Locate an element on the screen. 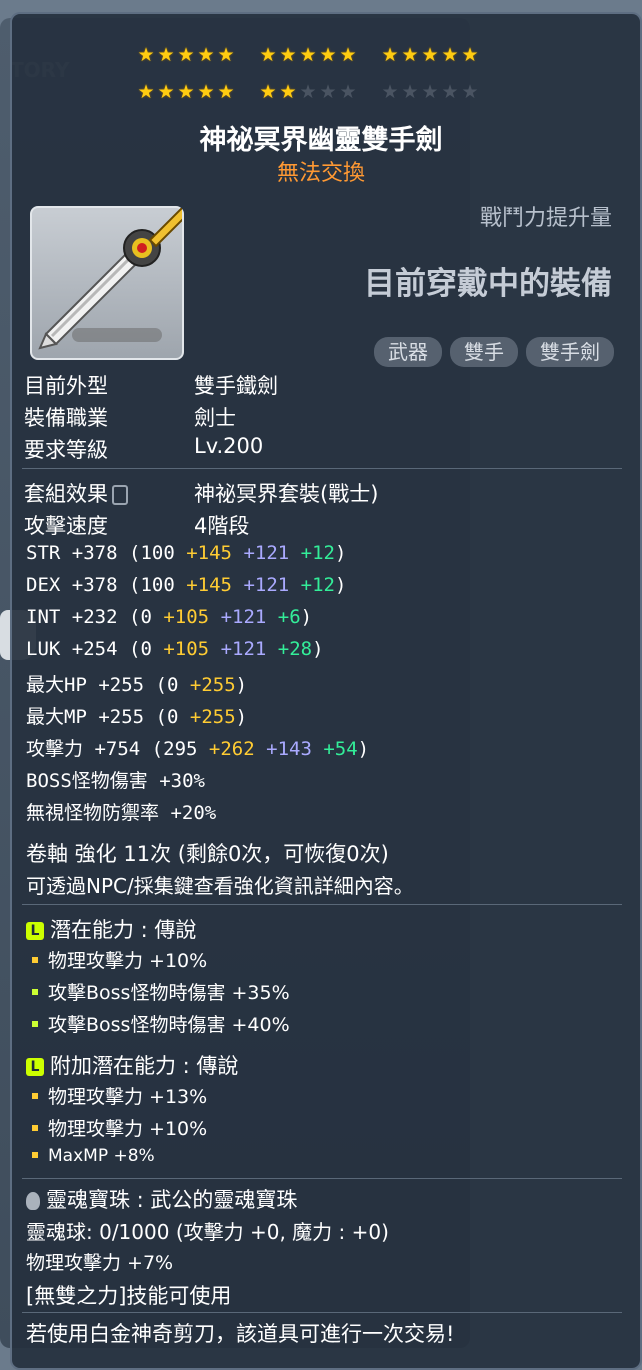 The width and height of the screenshot is (642, 1370). potential-line: 物理攻擊力 +10% is located at coordinates (116, 959).